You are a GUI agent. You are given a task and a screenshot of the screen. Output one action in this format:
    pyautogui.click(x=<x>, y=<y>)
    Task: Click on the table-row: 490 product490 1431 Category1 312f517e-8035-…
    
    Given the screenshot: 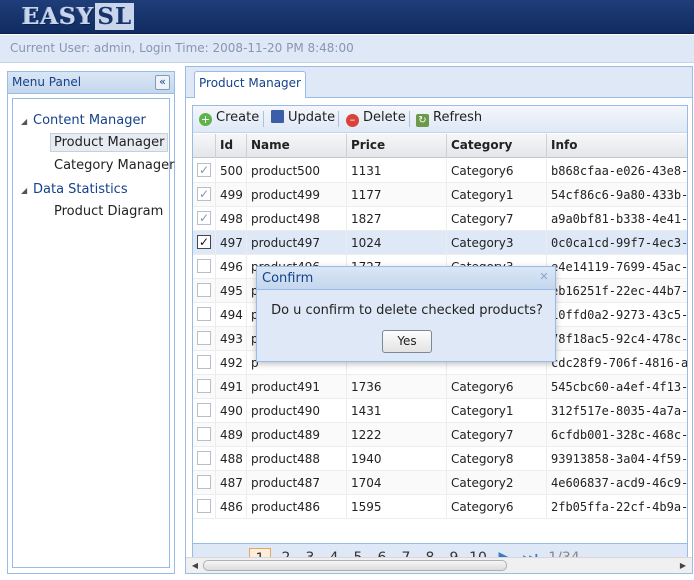 What is the action you would take?
    pyautogui.click(x=440, y=411)
    